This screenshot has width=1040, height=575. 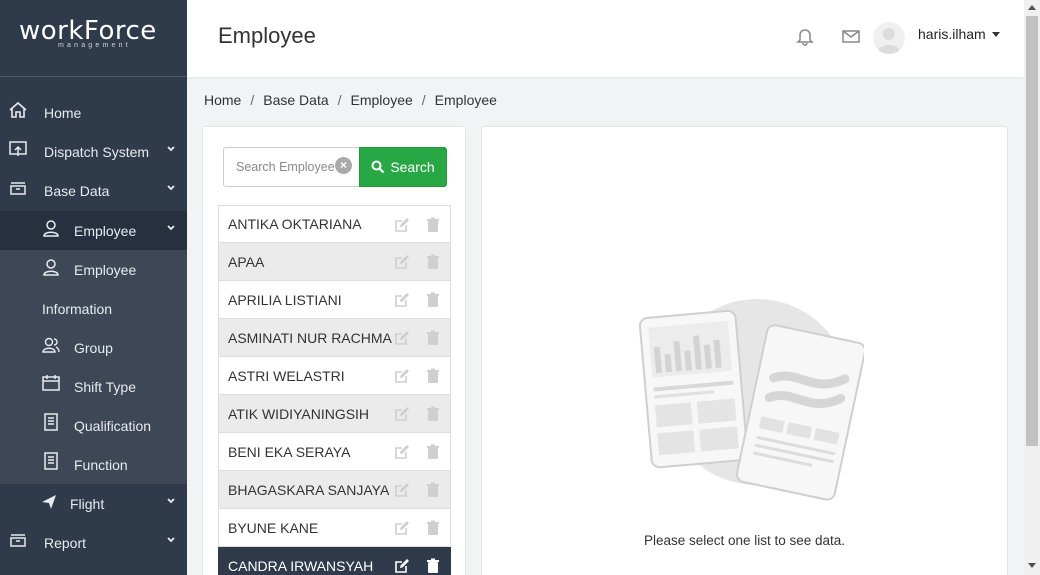 What do you see at coordinates (403, 167) in the screenshot?
I see `search-button: Search` at bounding box center [403, 167].